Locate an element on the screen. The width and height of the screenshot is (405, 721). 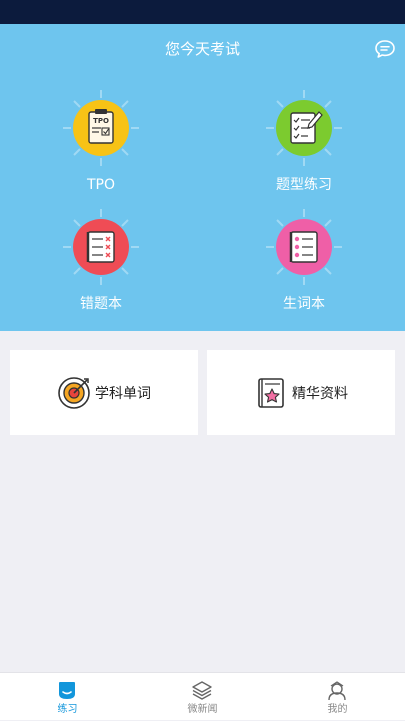
vocabulary-icon is located at coordinates (304, 247).